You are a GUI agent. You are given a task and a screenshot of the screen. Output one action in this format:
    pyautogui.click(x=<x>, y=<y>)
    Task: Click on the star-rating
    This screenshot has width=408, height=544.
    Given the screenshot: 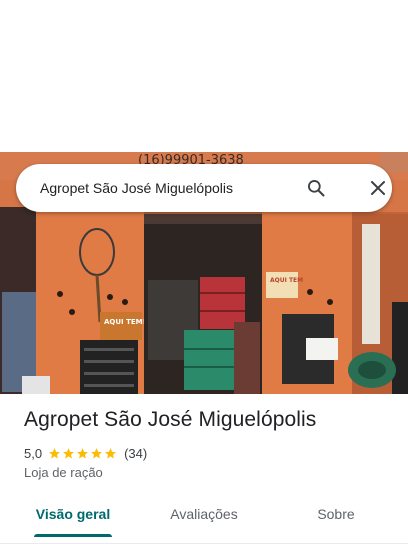 What is the action you would take?
    pyautogui.click(x=83, y=453)
    